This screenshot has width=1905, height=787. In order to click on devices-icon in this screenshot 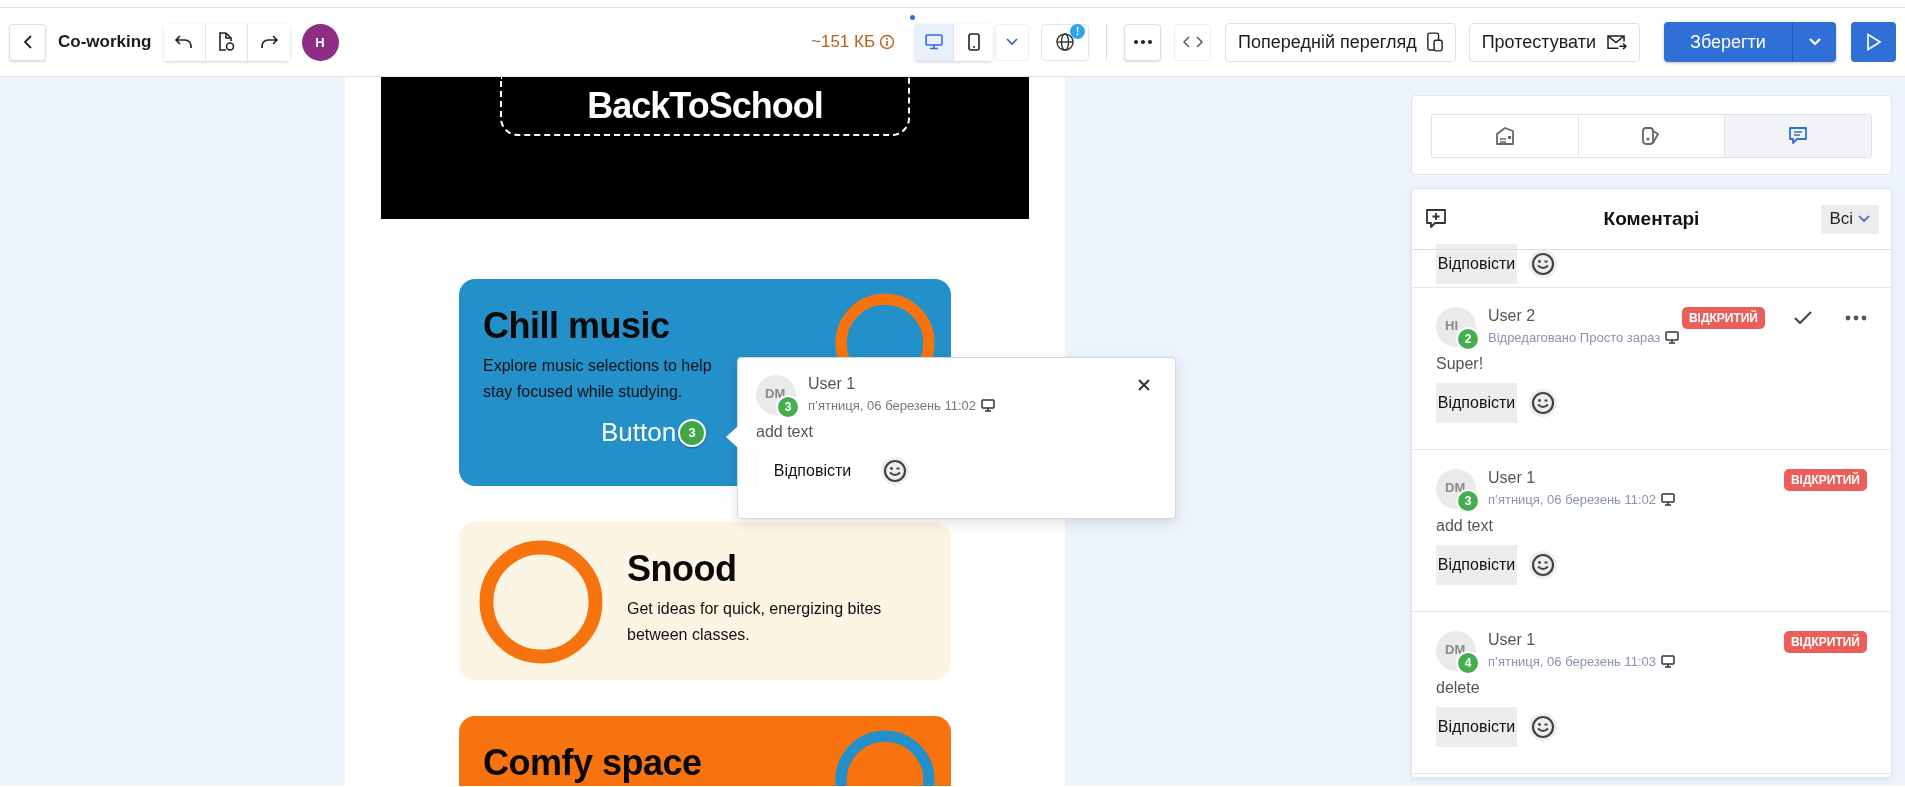, I will do `click(1434, 42)`.